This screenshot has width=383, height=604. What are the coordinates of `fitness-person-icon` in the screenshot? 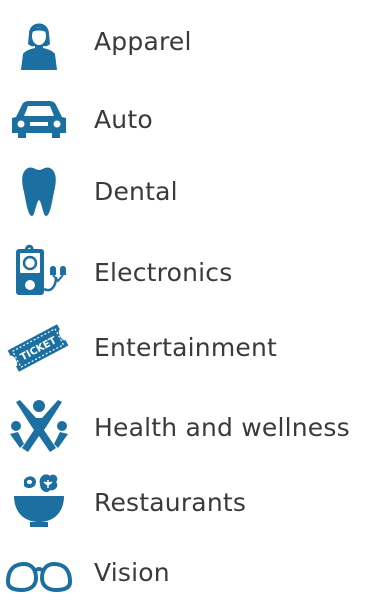 It's located at (39, 426).